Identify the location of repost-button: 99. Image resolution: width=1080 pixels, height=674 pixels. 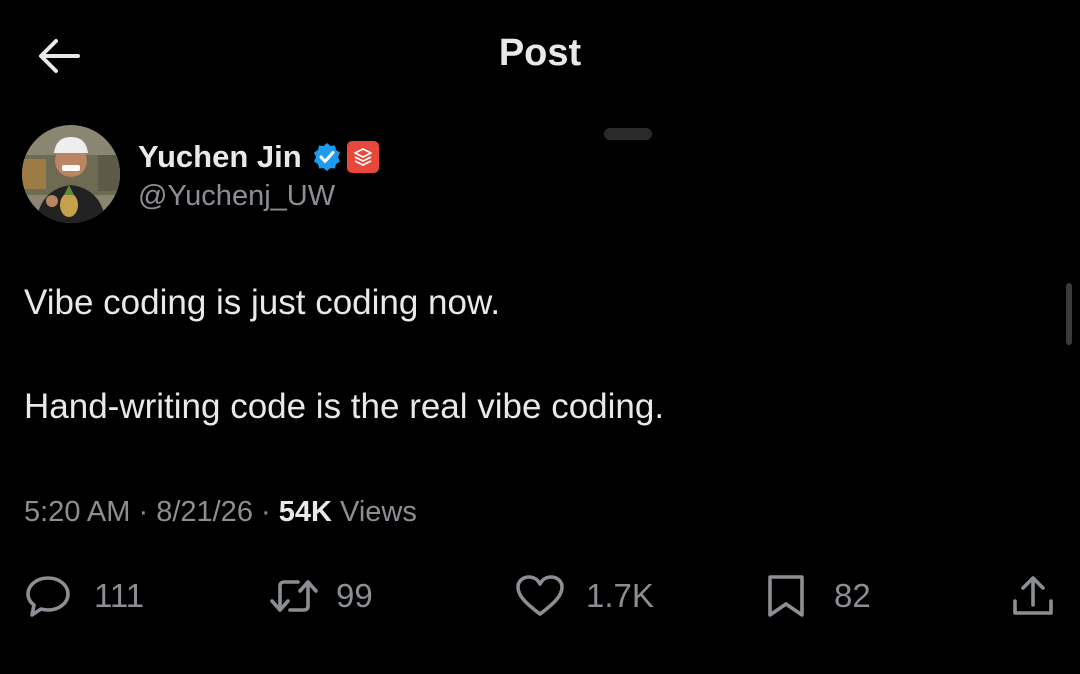
(320, 596).